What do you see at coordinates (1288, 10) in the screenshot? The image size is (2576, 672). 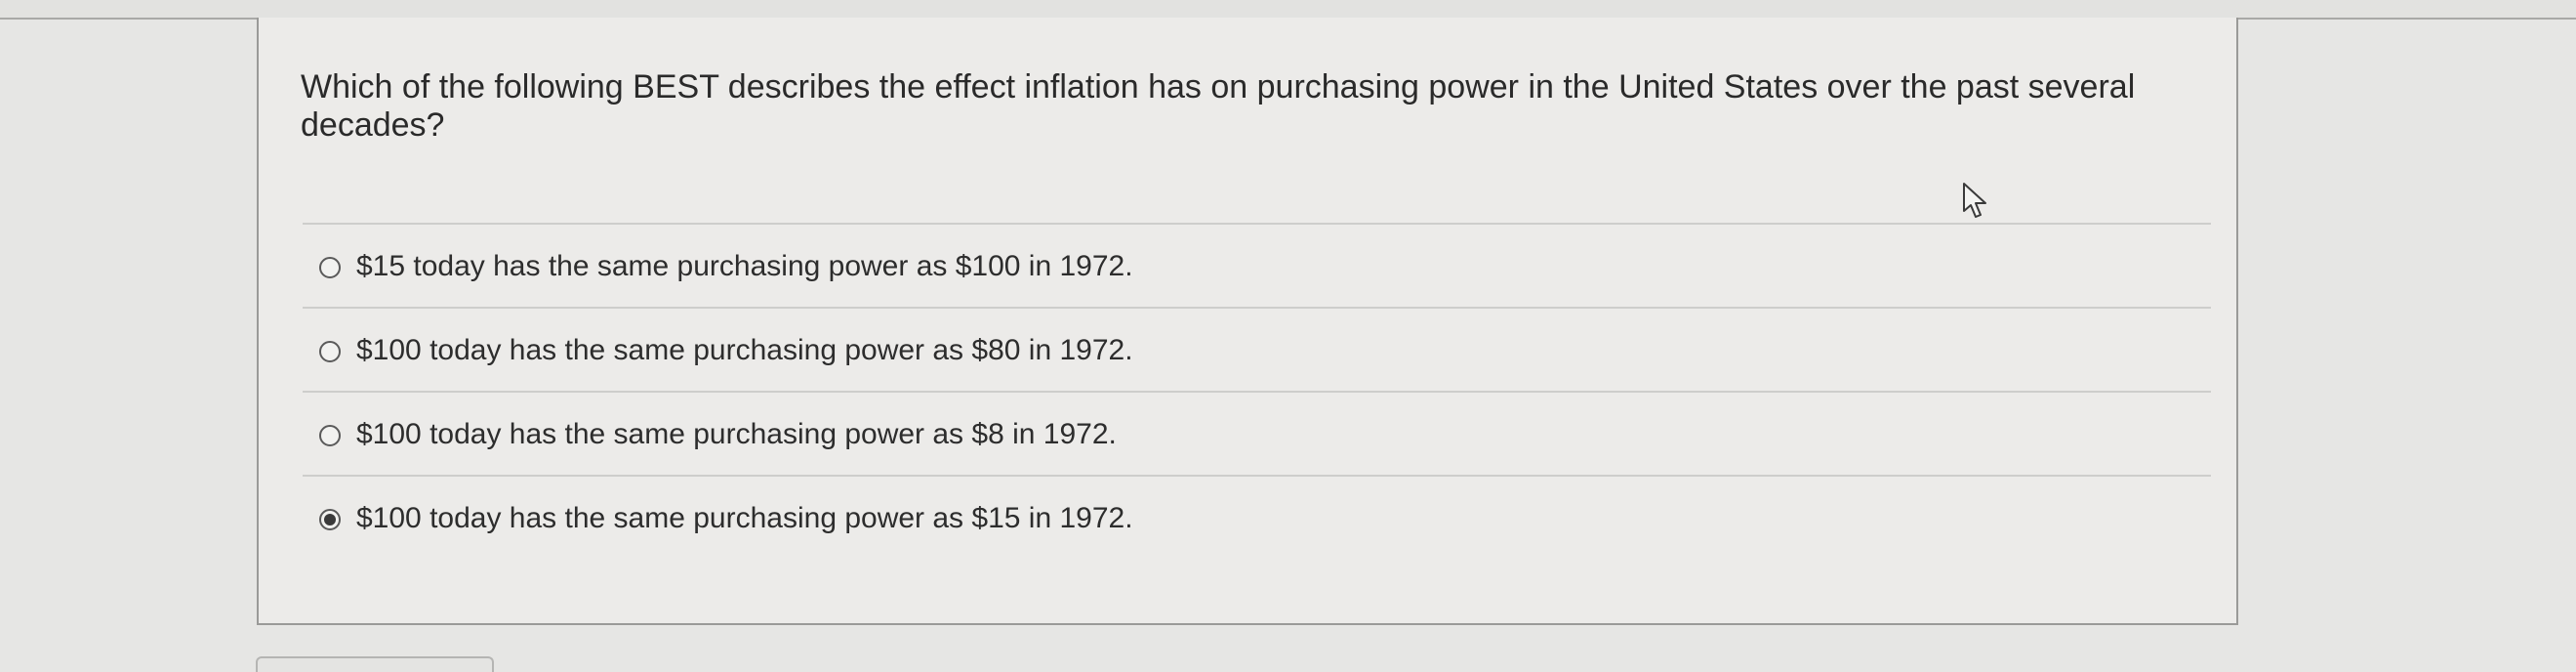 I see `top-divider-band` at bounding box center [1288, 10].